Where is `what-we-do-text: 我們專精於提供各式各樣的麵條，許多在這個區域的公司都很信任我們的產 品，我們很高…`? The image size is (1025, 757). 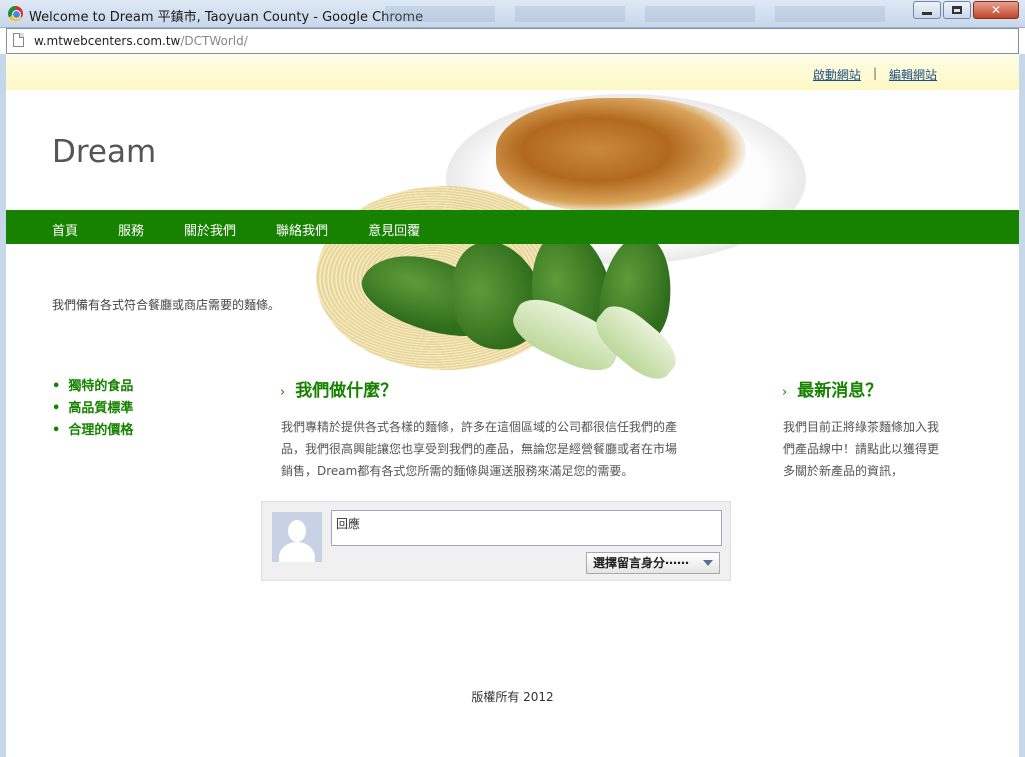
what-we-do-text: 我們專精於提供各式各樣的麵條，許多在這個區域的公司都很信任我們的產 品，我們很高… is located at coordinates (516, 449).